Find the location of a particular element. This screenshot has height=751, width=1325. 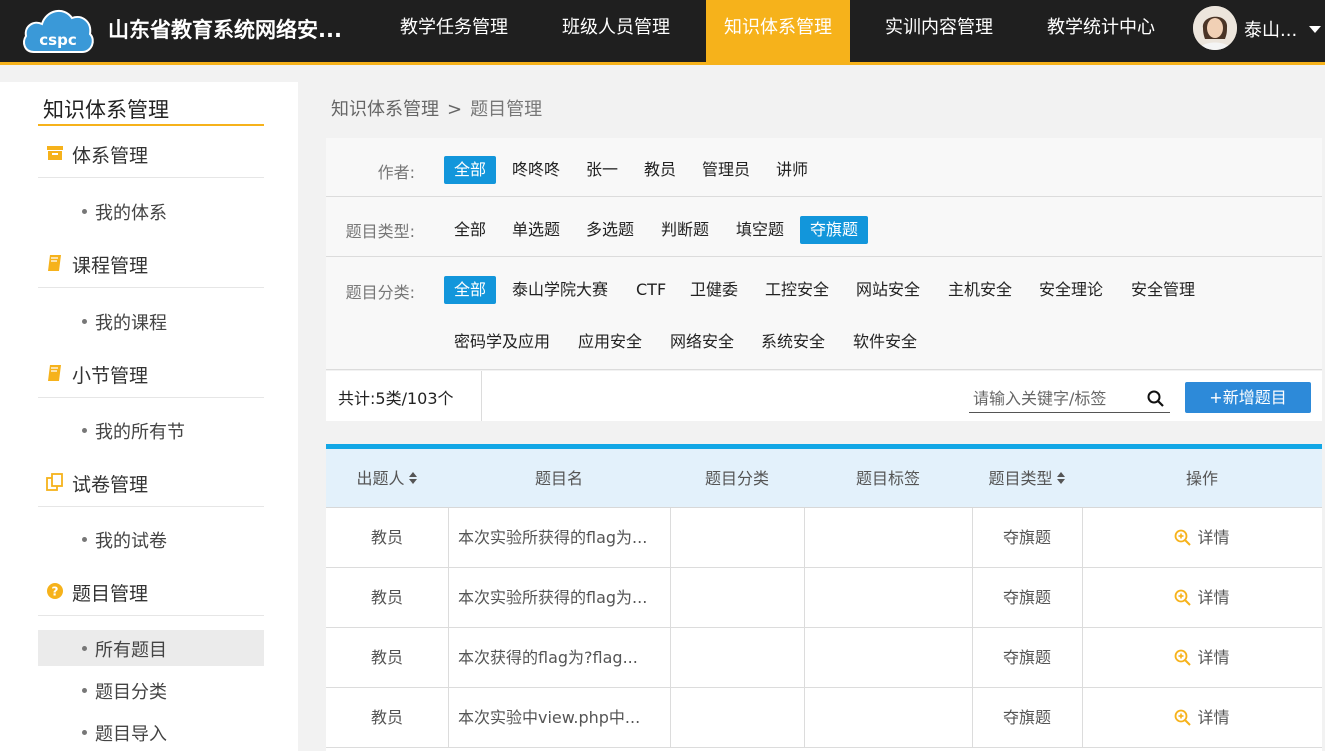

sidebar-group-exam: 试卷管理 is located at coordinates (151, 482).